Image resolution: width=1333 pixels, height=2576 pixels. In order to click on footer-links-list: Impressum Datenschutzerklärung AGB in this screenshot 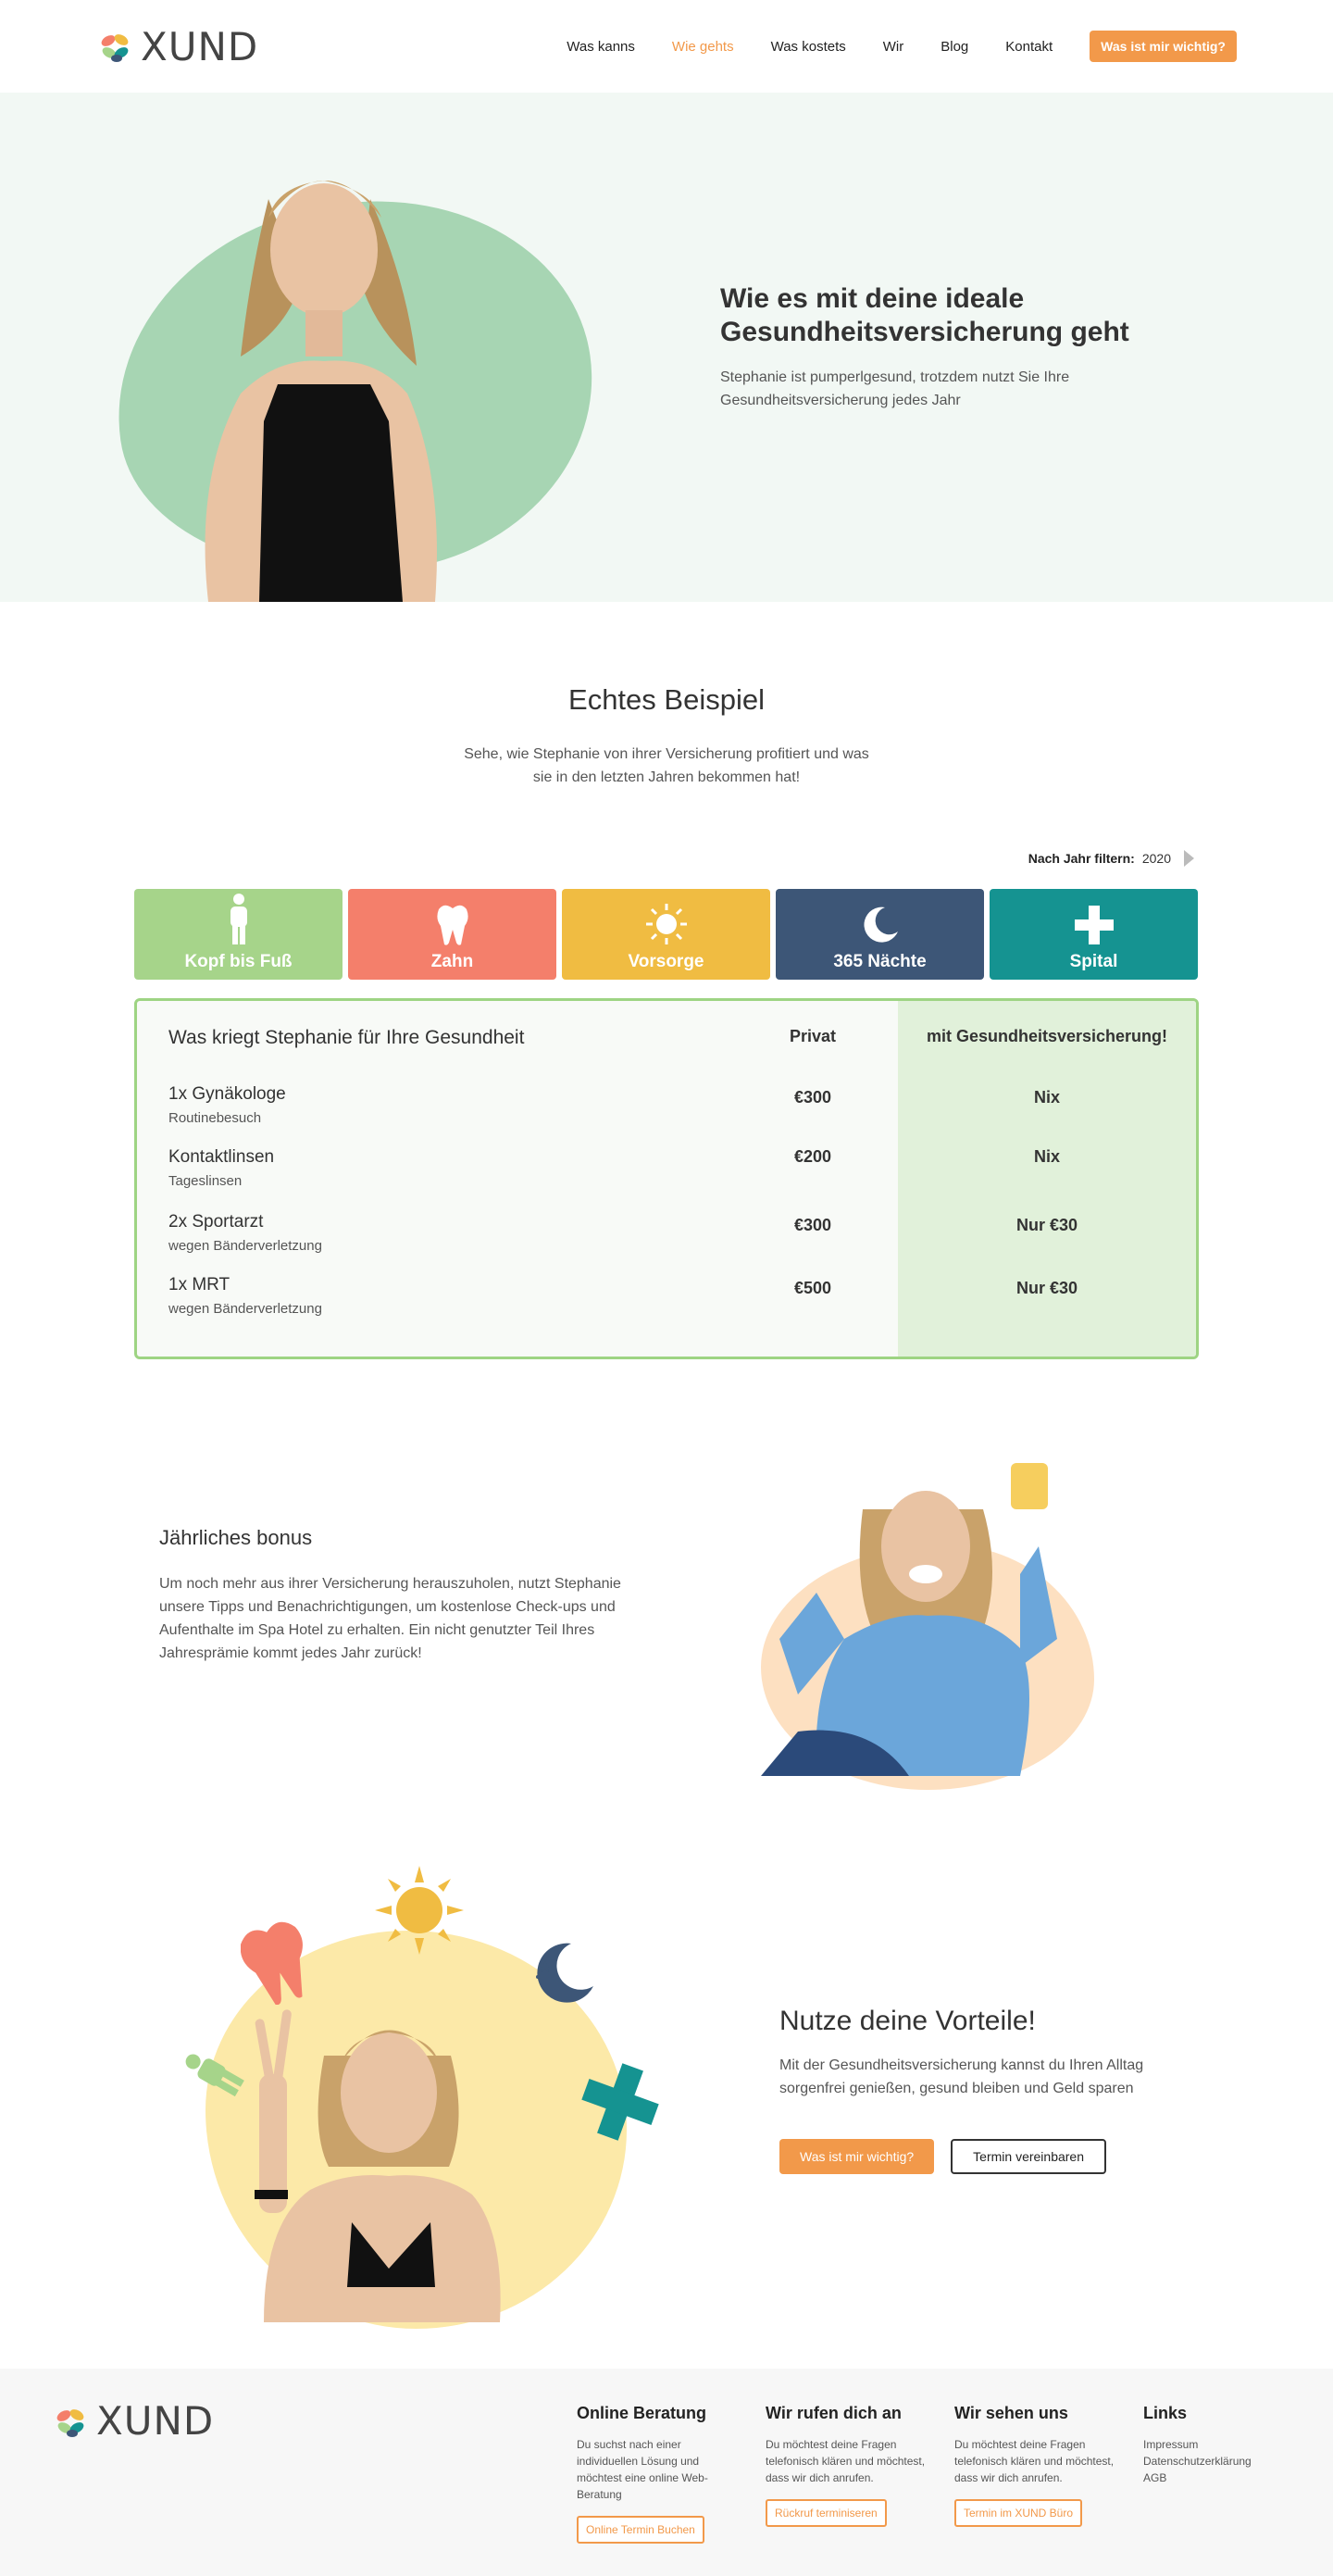, I will do `click(1217, 2461)`.